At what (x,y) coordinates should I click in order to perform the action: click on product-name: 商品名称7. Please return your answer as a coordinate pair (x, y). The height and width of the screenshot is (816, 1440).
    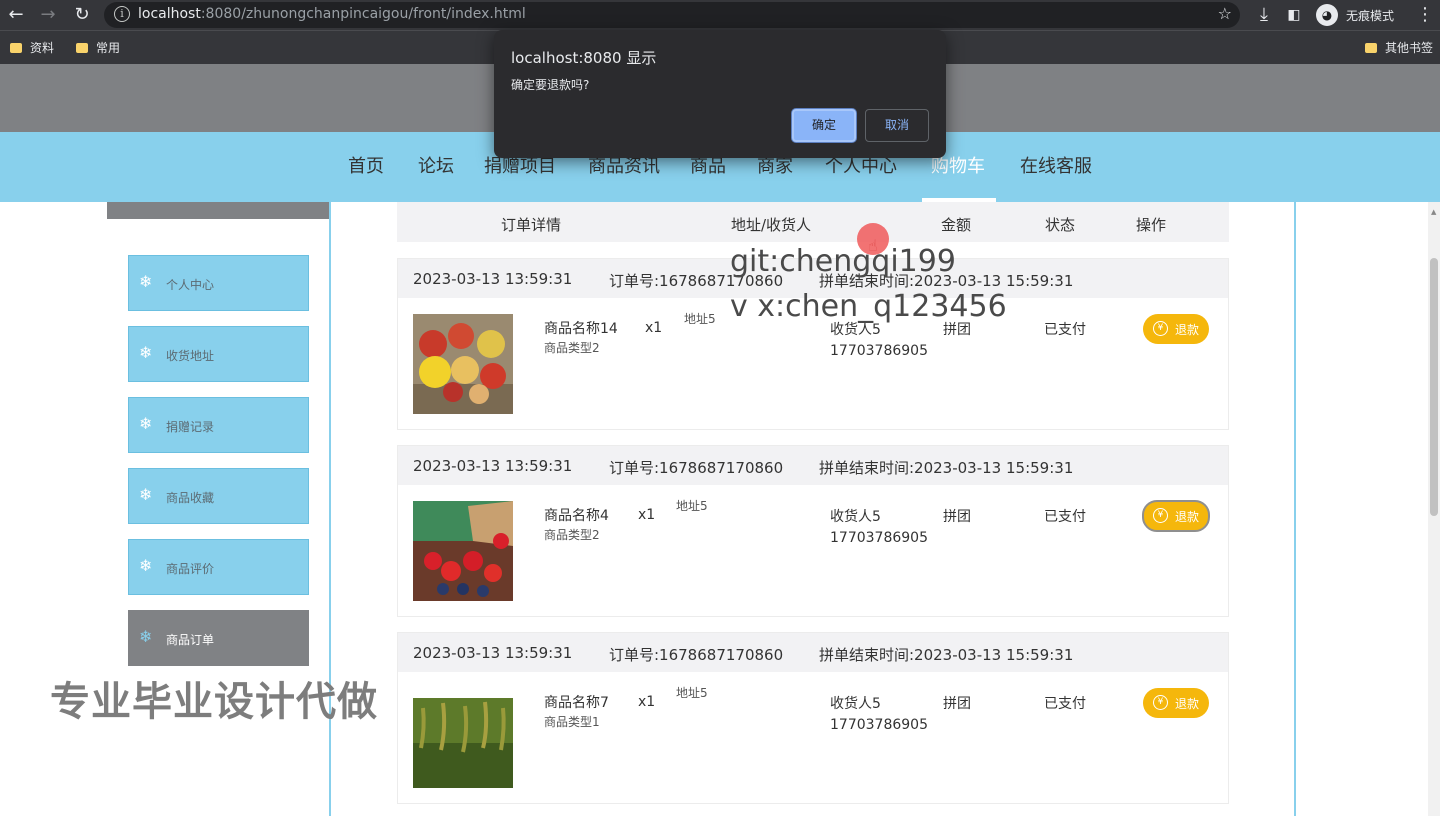
    Looking at the image, I should click on (576, 703).